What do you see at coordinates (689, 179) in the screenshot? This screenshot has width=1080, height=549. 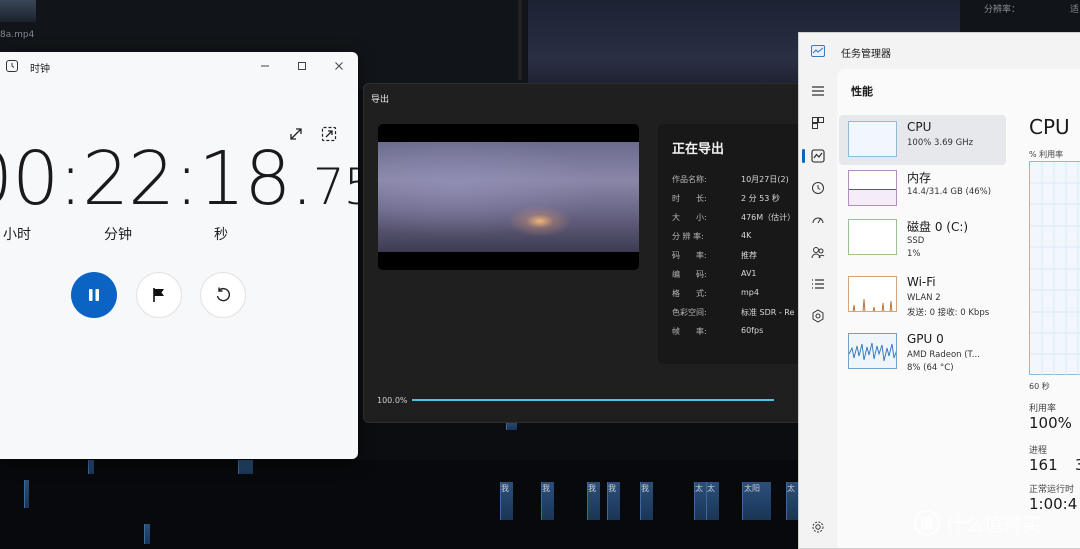 I see `info-key: 作品名称:` at bounding box center [689, 179].